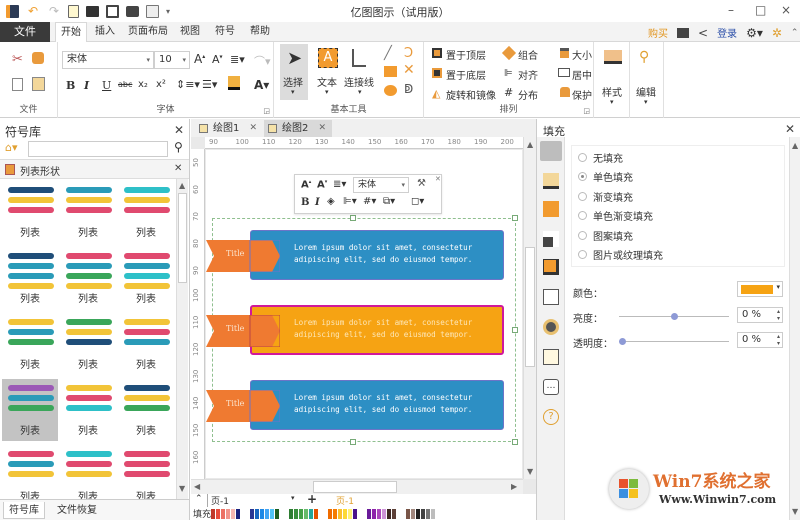 The width and height of the screenshot is (800, 520). I want to click on align-text-icon: ≣▾, so click(339, 184).